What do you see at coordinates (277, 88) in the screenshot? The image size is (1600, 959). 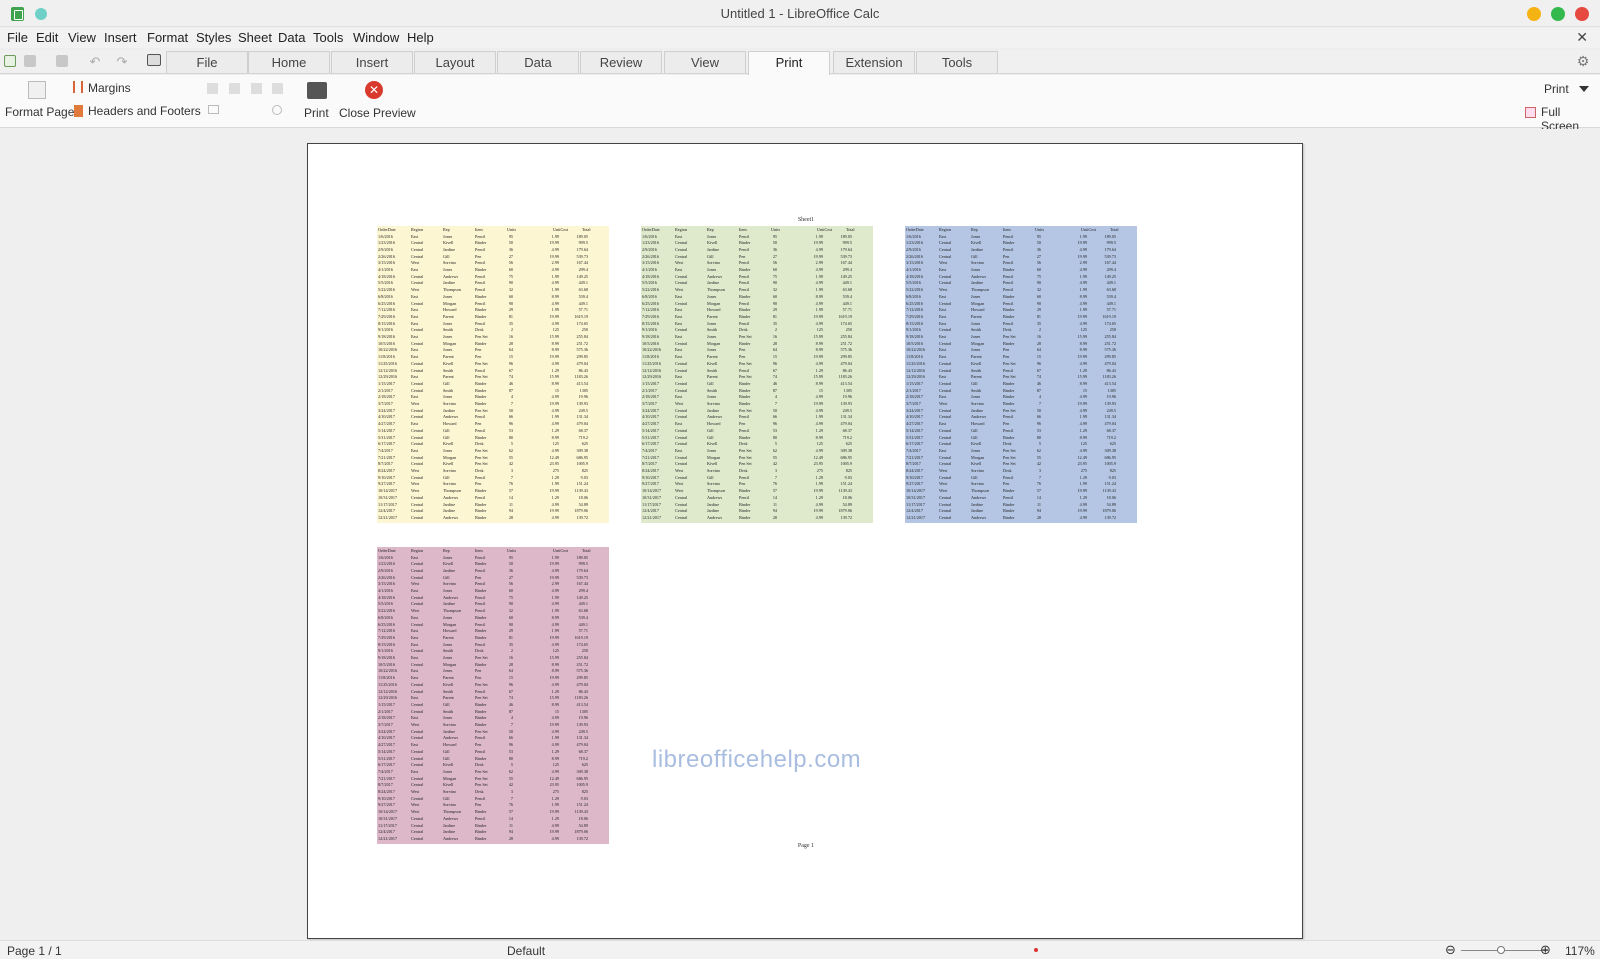 I see `last-page-icon` at bounding box center [277, 88].